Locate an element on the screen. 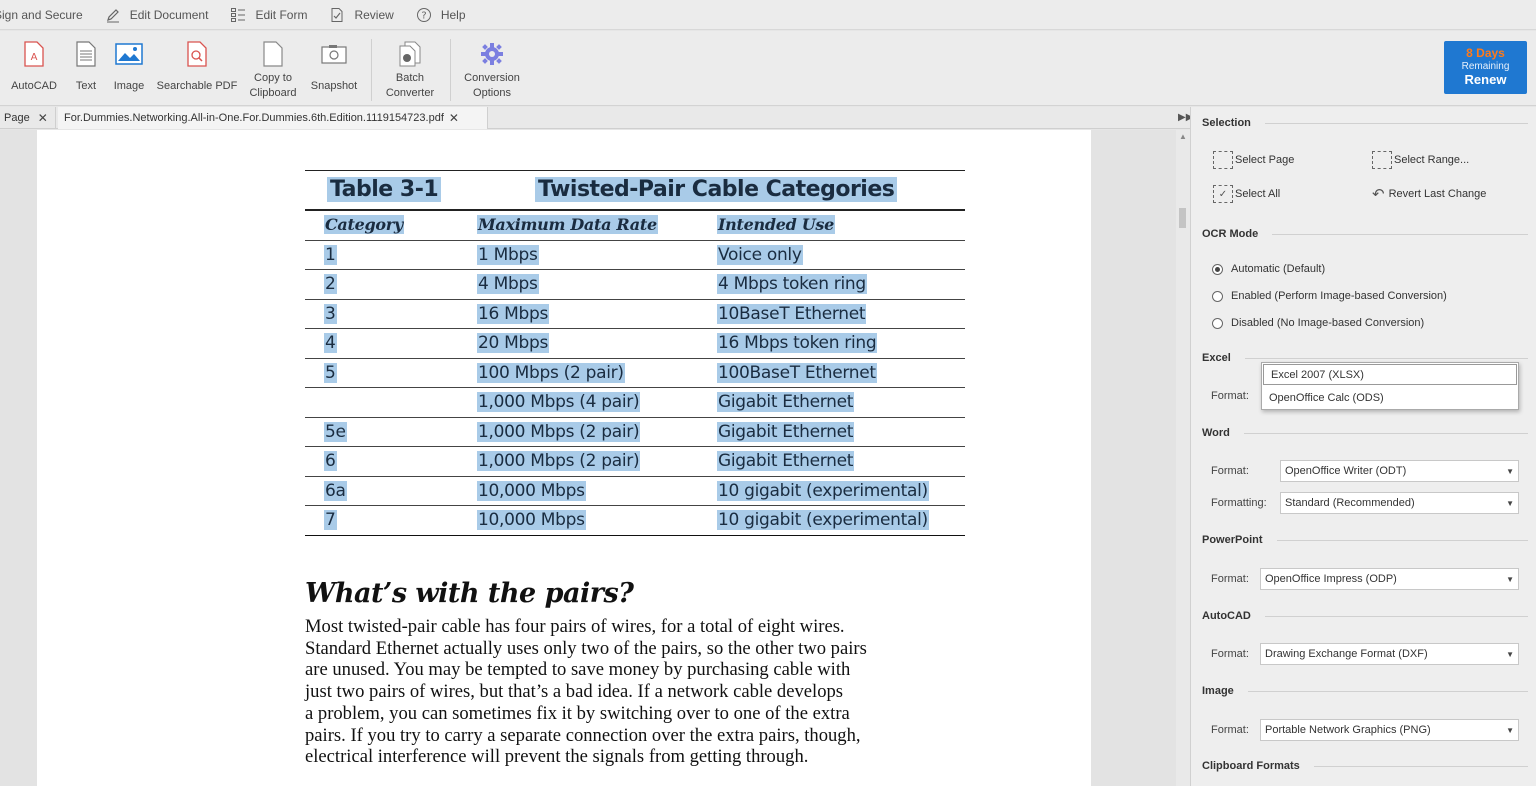  image-button: Image is located at coordinates (129, 66).